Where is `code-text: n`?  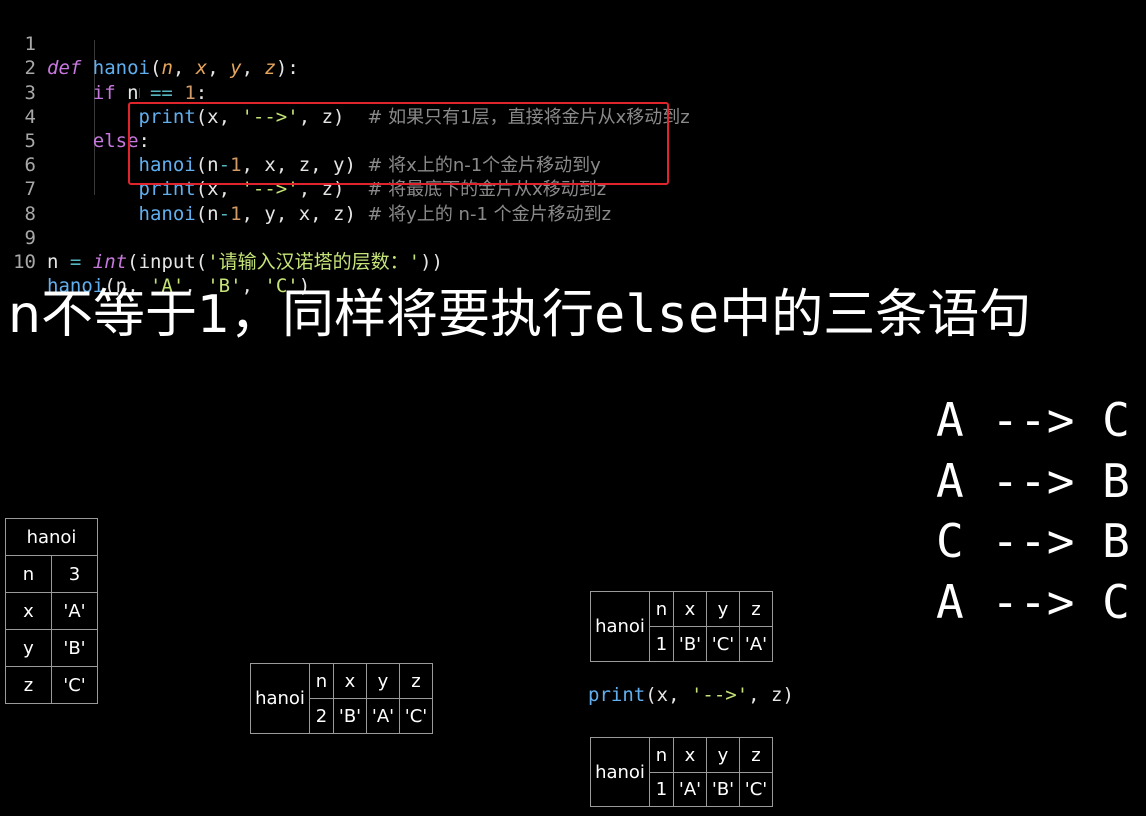
code-text: n is located at coordinates (58, 261).